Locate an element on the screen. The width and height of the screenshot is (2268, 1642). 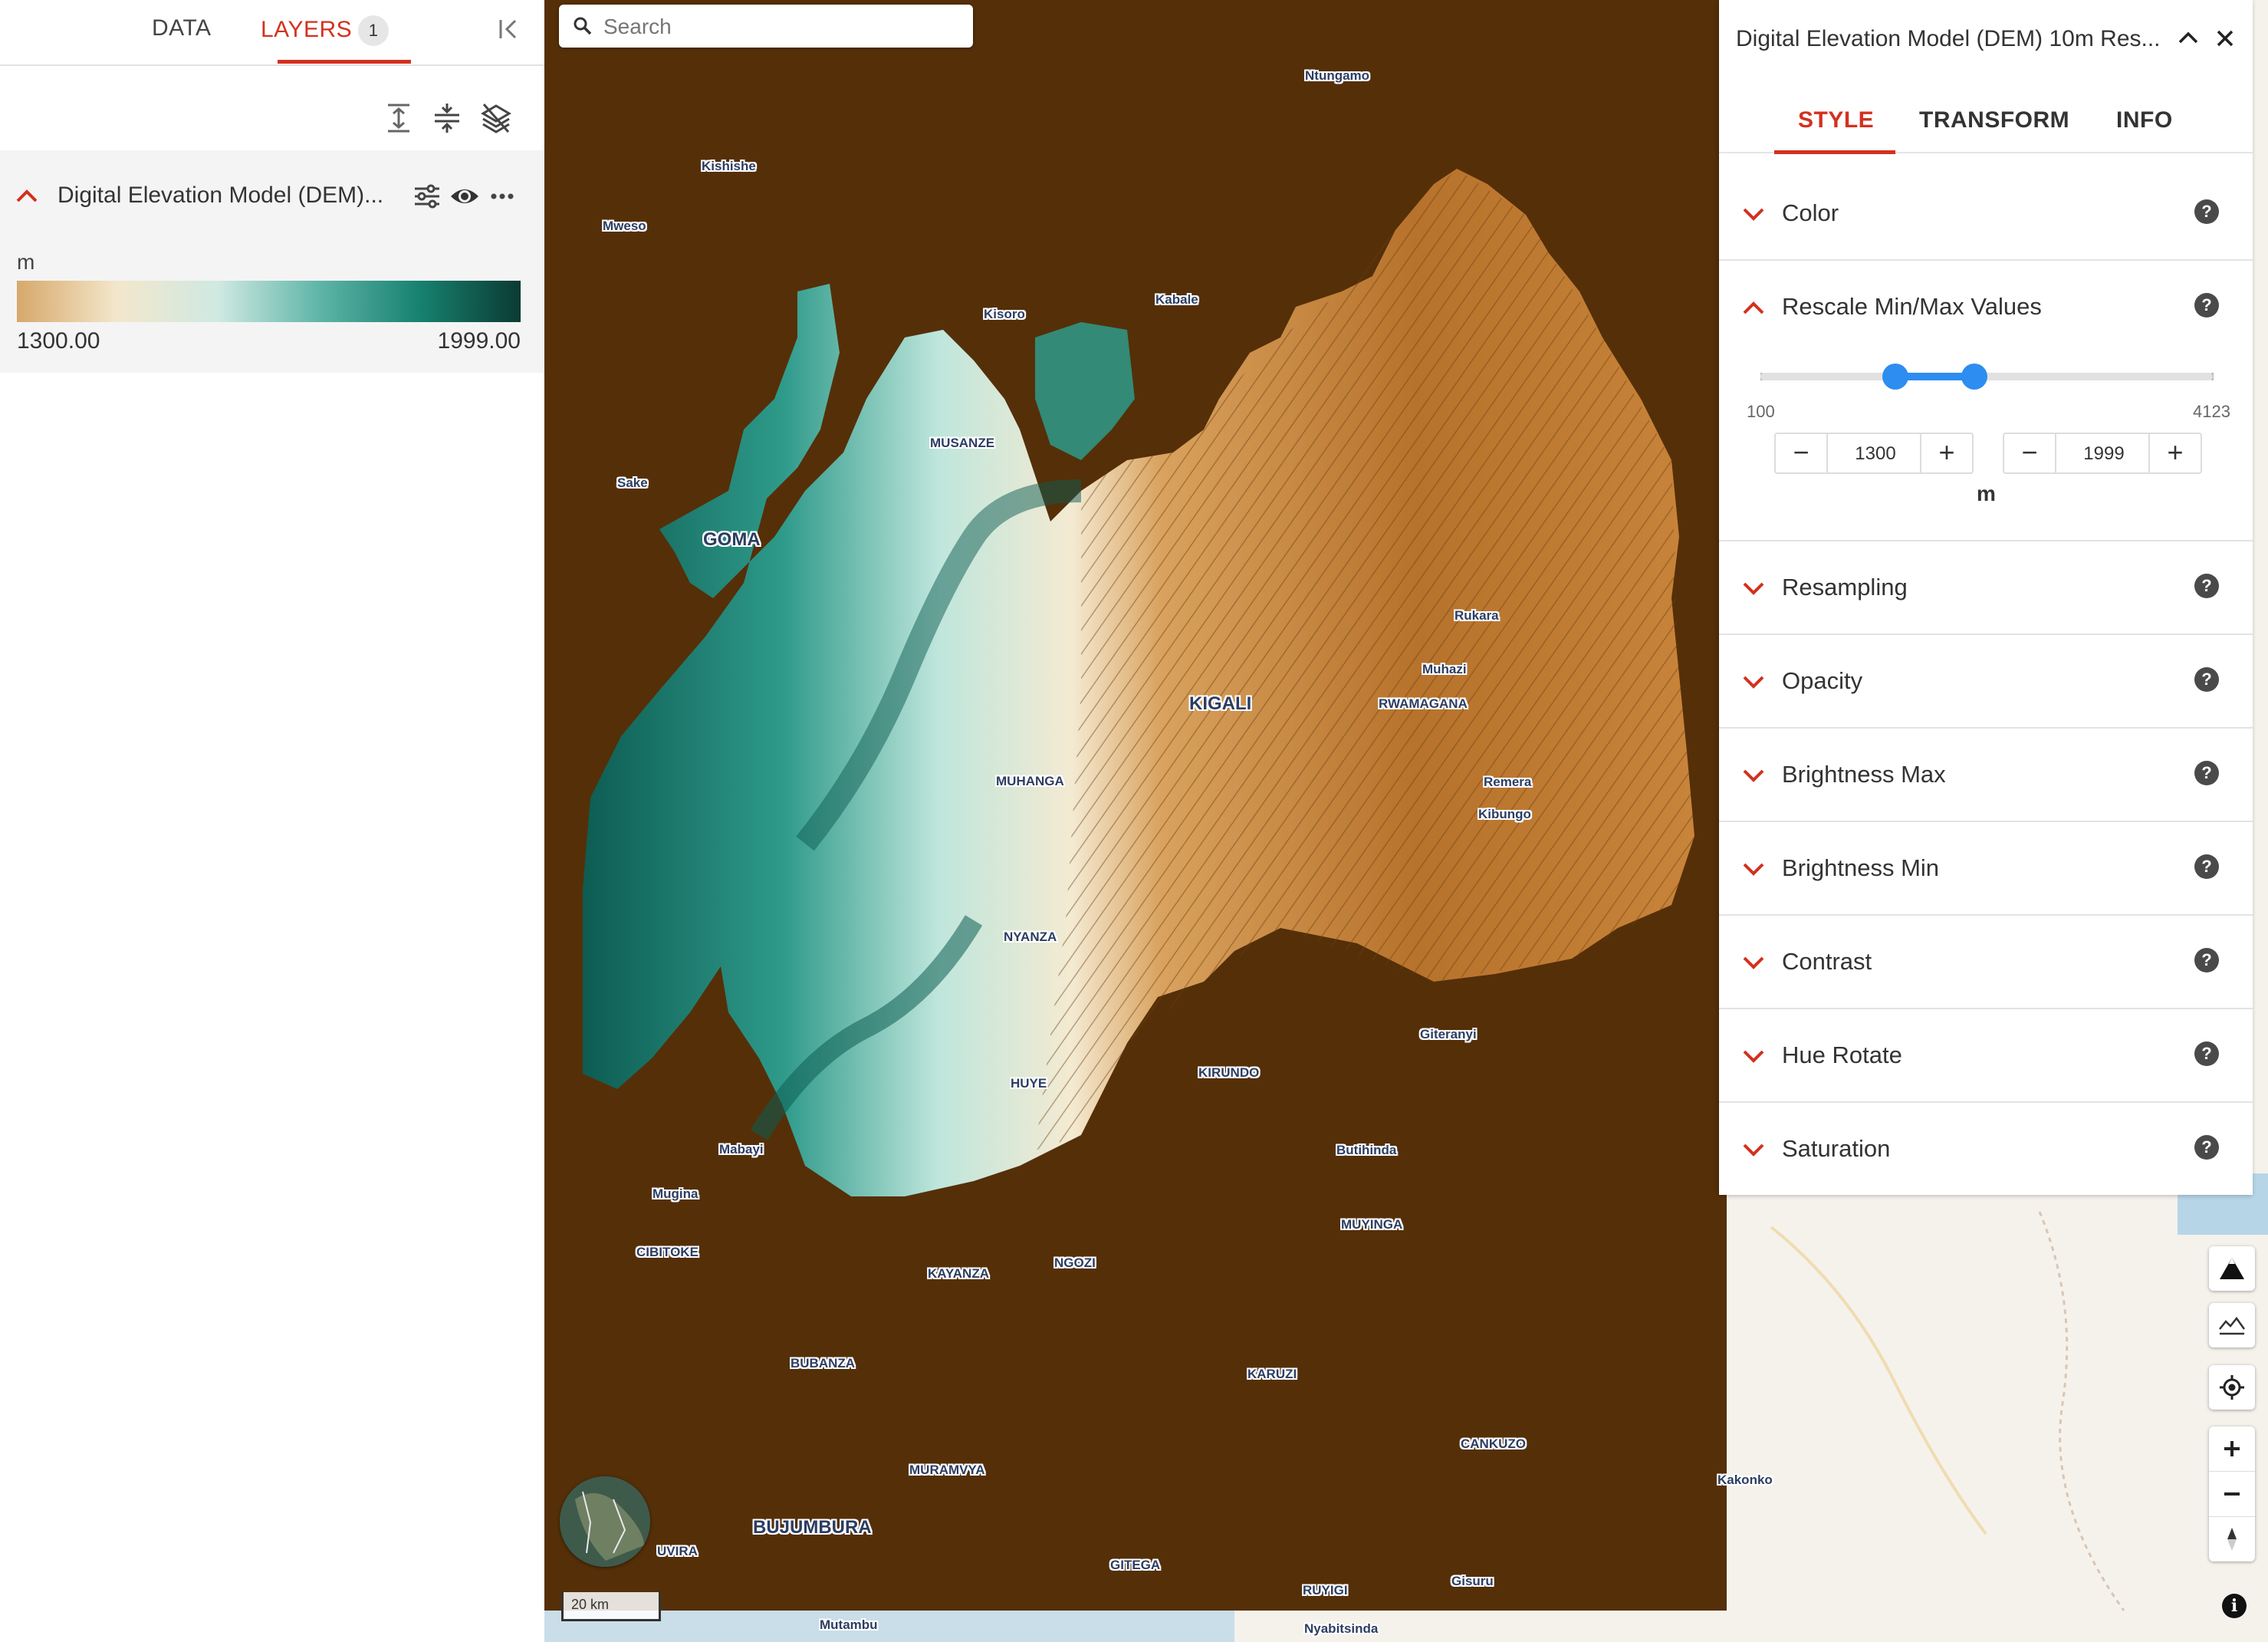
section-label: Color is located at coordinates (1810, 212).